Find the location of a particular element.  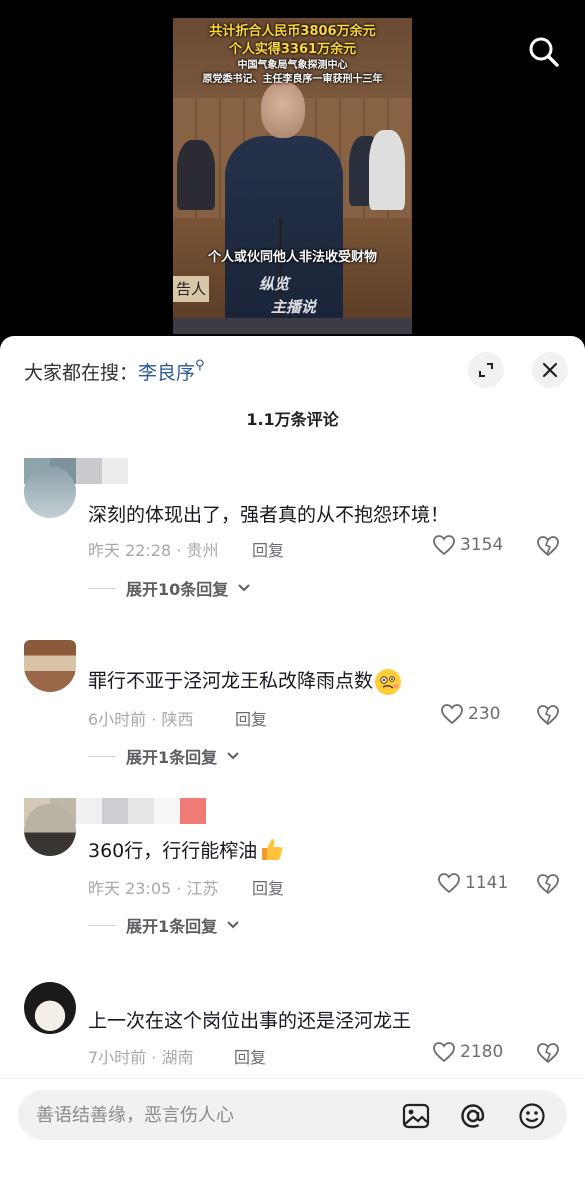

hot-search-row: 大家都在搜：李良序⚲ is located at coordinates (114, 371).